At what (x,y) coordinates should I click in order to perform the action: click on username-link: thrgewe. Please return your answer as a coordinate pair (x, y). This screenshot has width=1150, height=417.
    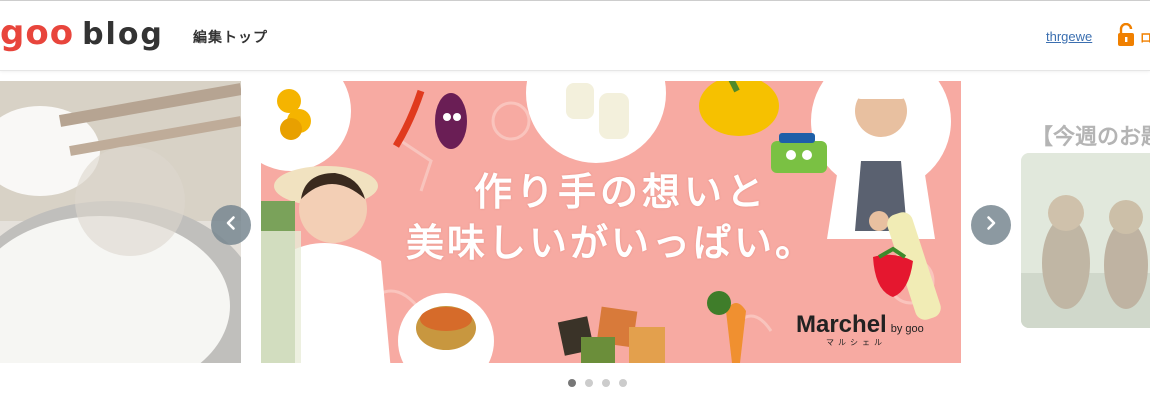
    Looking at the image, I should click on (1069, 36).